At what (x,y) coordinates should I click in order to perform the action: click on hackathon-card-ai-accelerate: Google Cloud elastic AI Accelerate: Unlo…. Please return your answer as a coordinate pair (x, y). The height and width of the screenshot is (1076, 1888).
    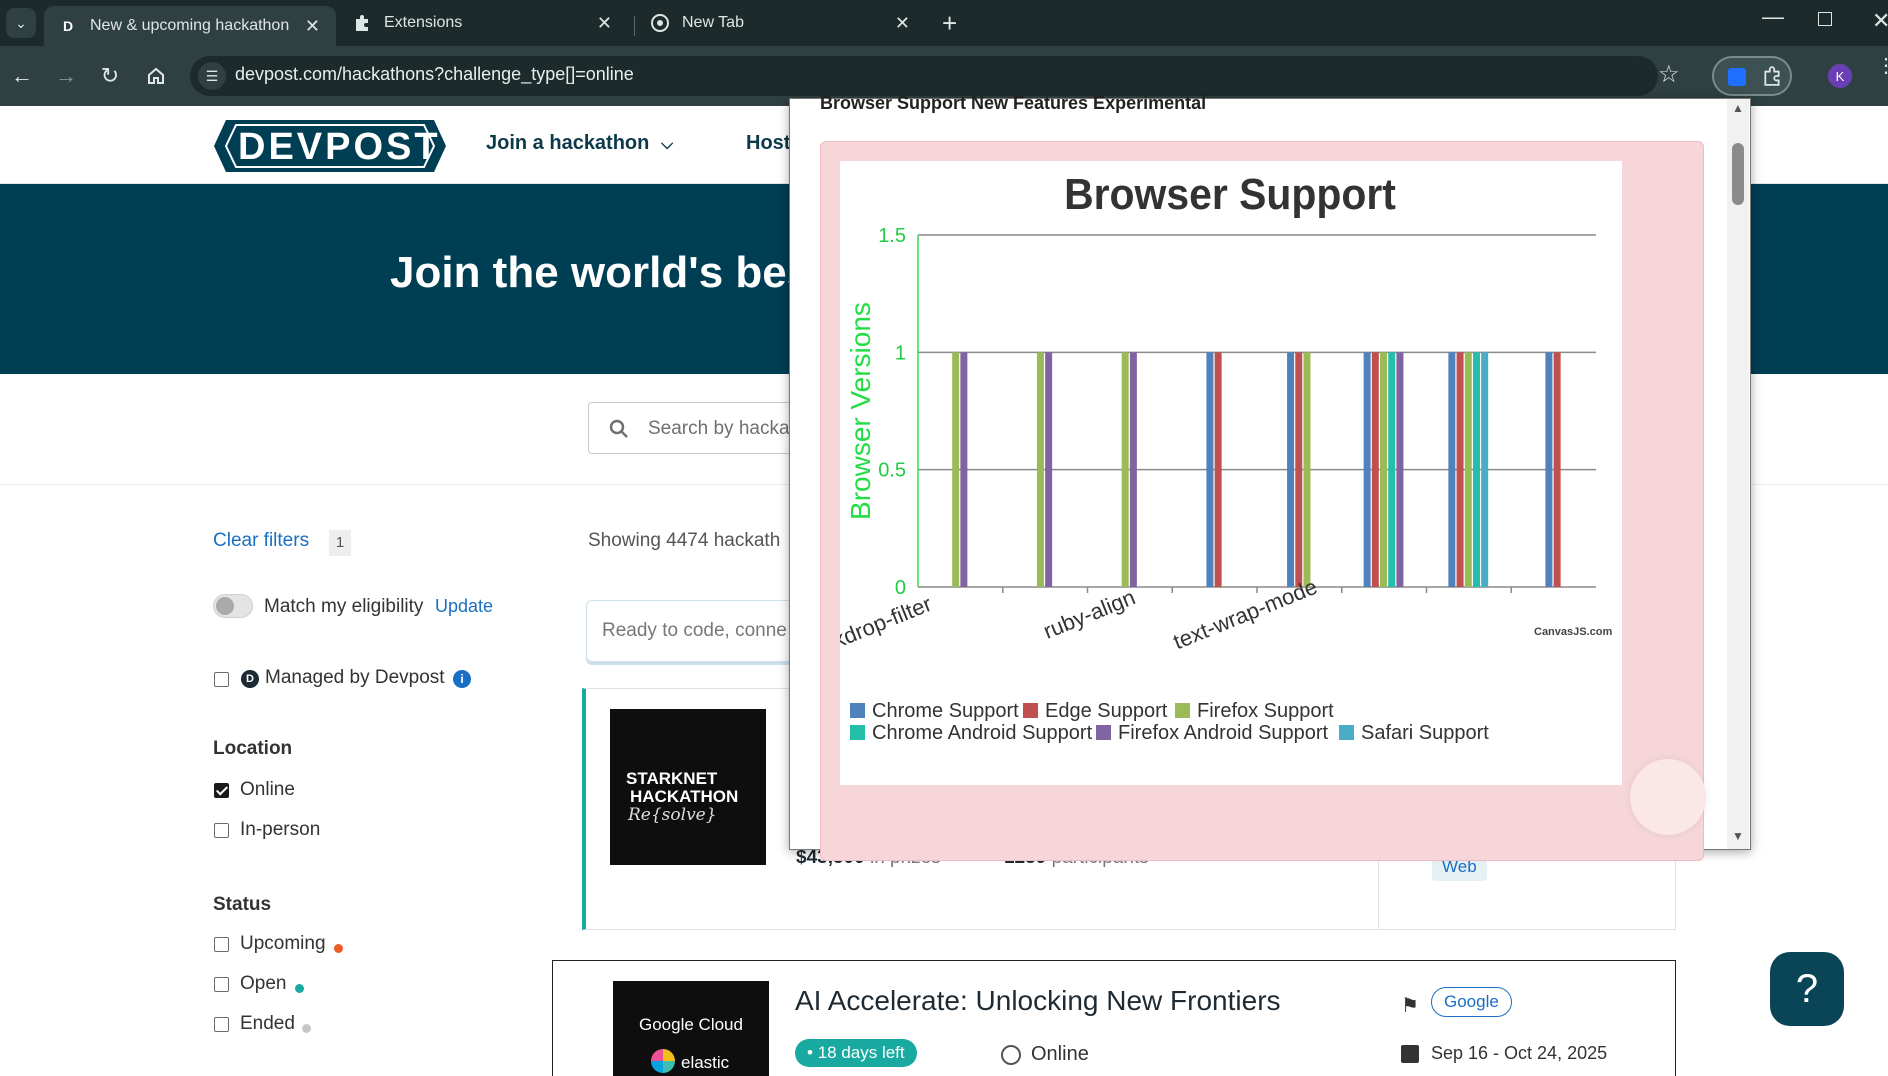
    Looking at the image, I should click on (1114, 1018).